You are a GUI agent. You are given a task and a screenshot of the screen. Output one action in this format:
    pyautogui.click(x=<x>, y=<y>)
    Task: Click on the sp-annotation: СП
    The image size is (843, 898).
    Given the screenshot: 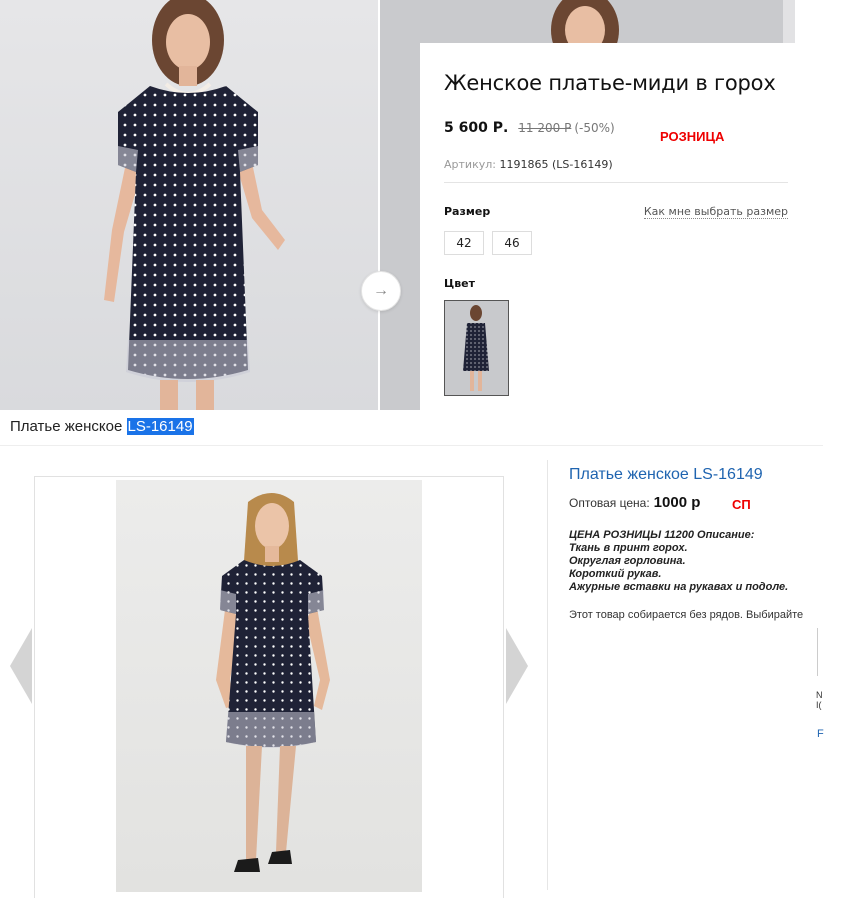 What is the action you would take?
    pyautogui.click(x=741, y=504)
    